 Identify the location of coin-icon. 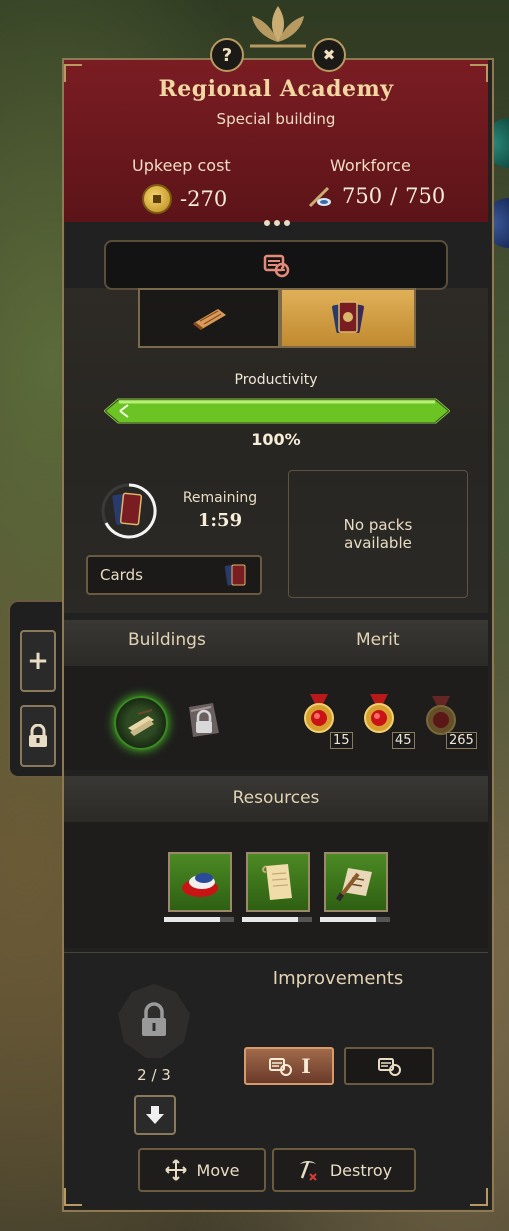
(157, 199).